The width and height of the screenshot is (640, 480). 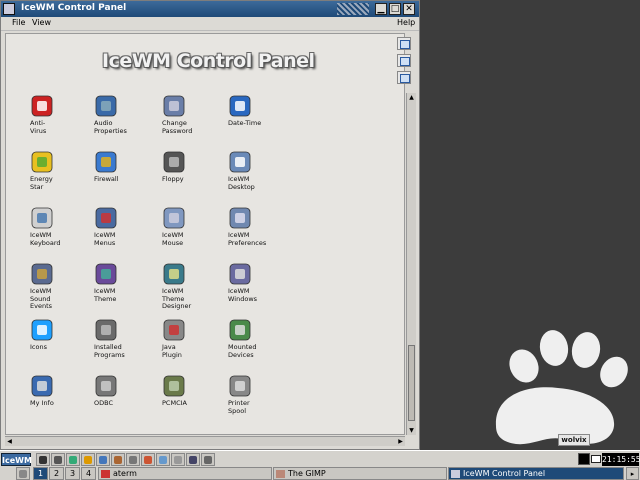 I want to click on clock: 21:15:55, so click(x=621, y=459).